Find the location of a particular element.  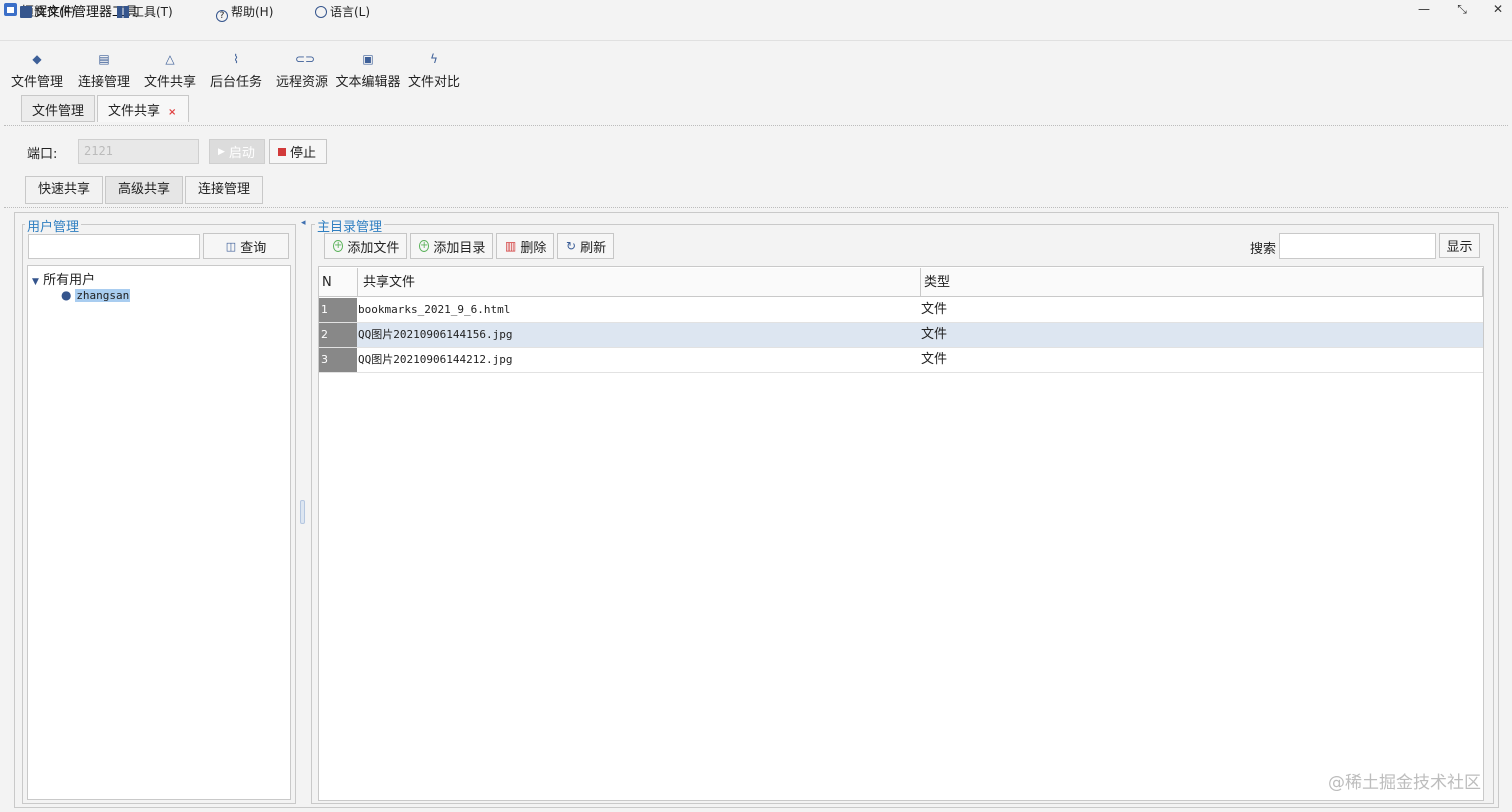

refresh-icon: ↻ is located at coordinates (571, 246).